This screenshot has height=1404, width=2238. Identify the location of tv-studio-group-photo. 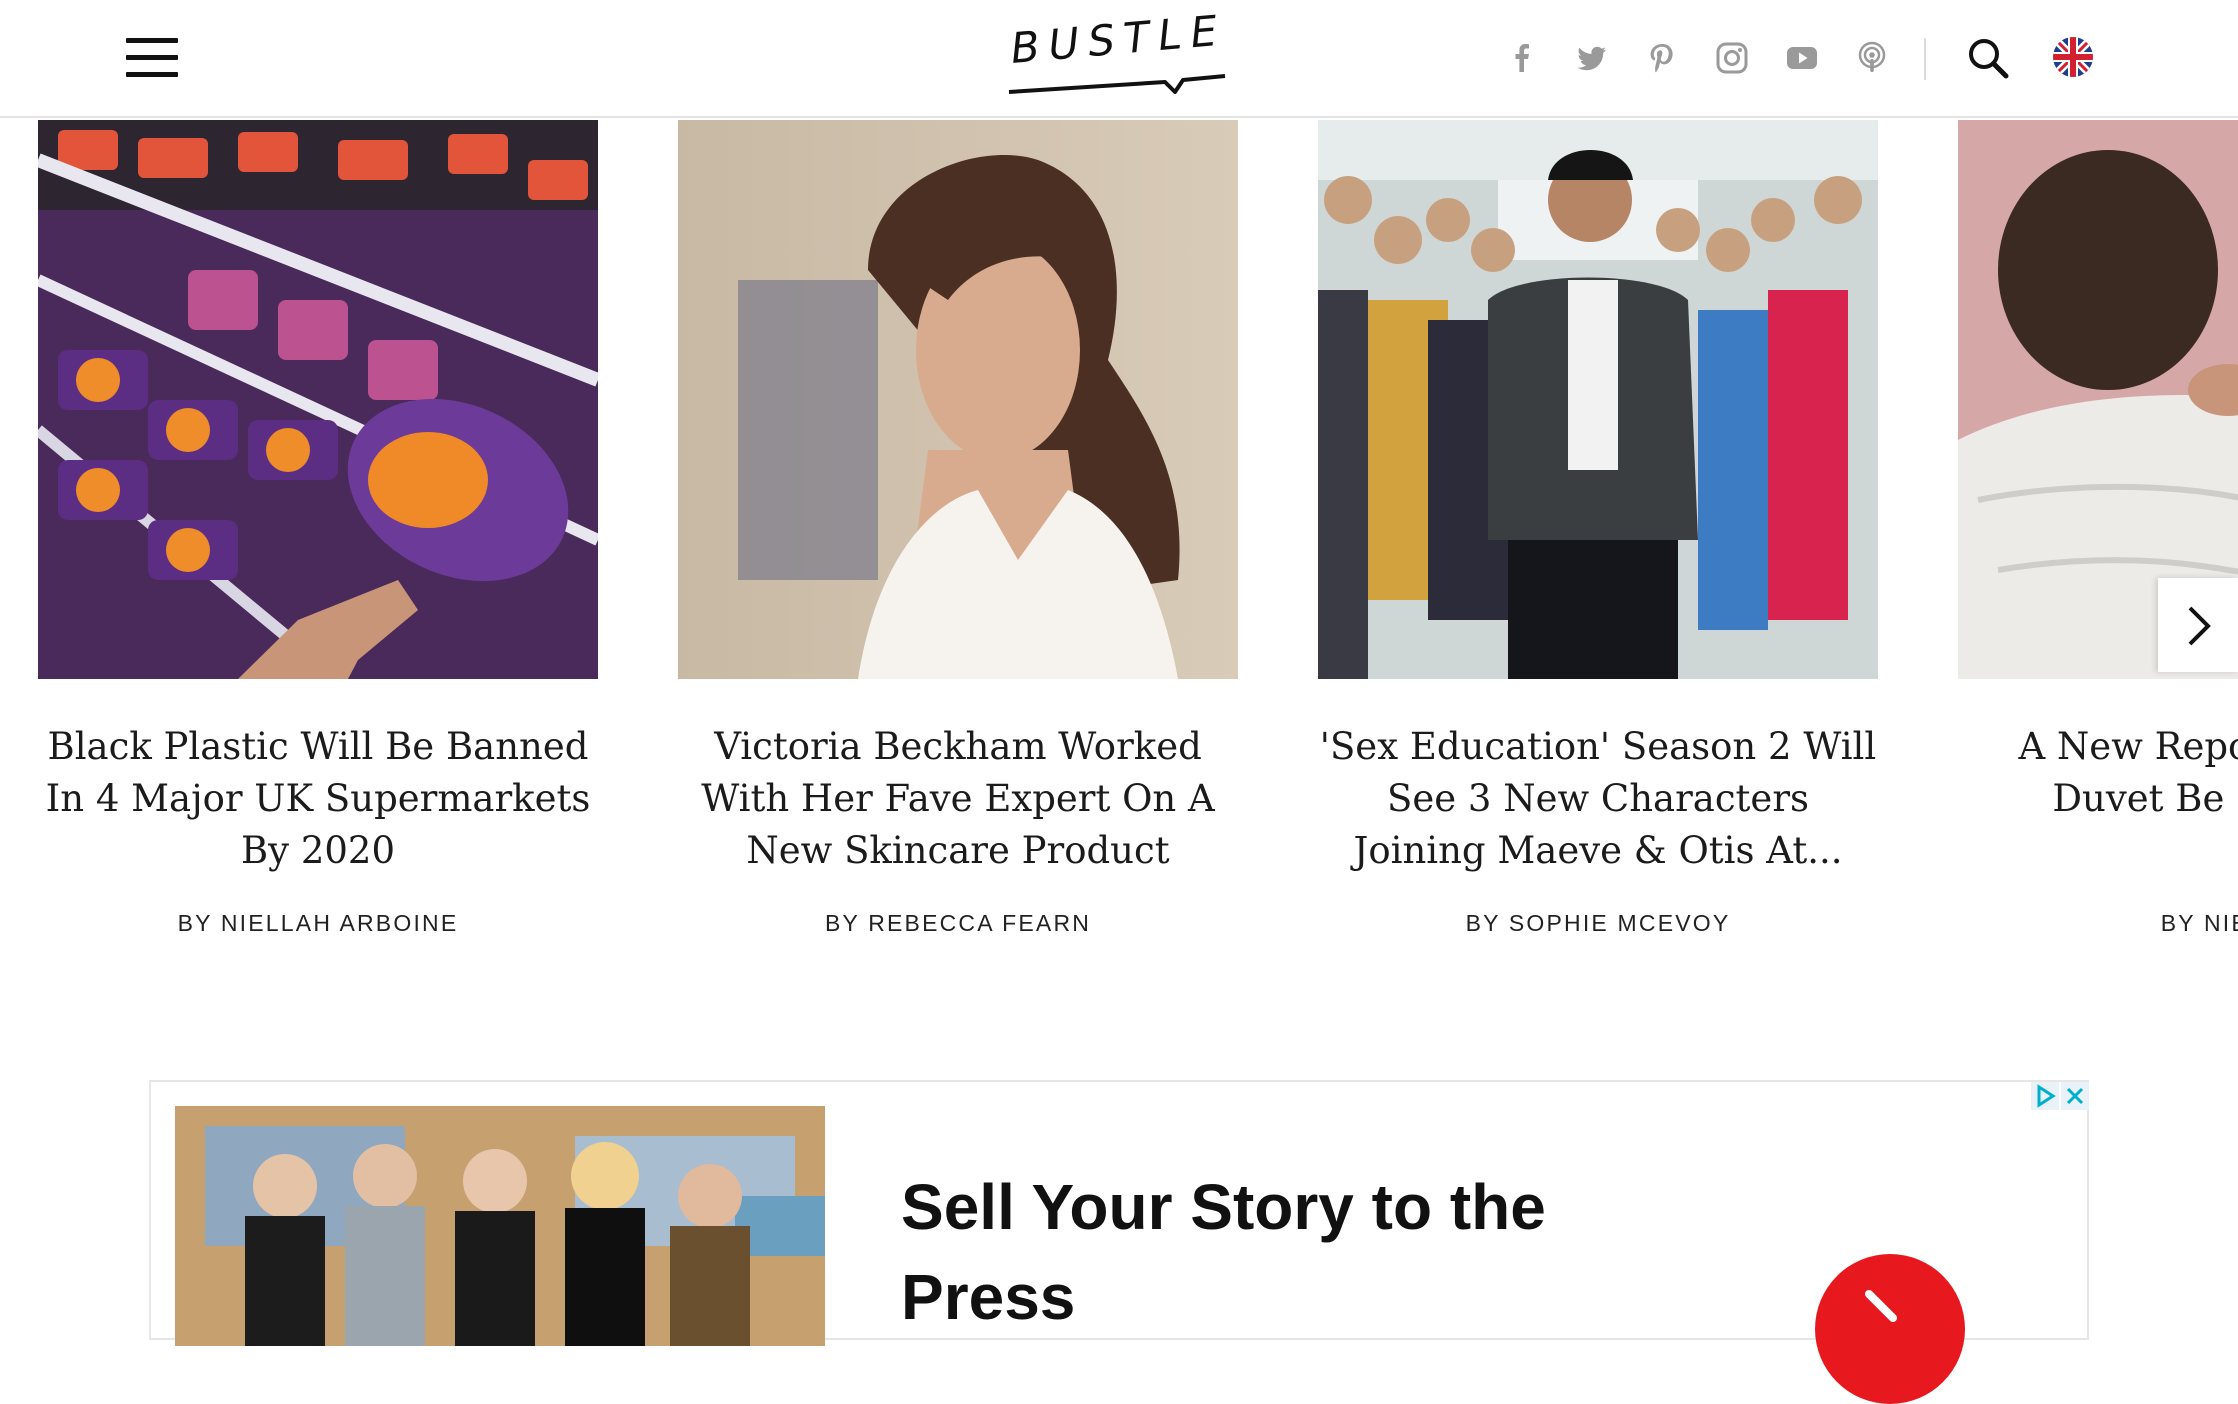
(500, 1226).